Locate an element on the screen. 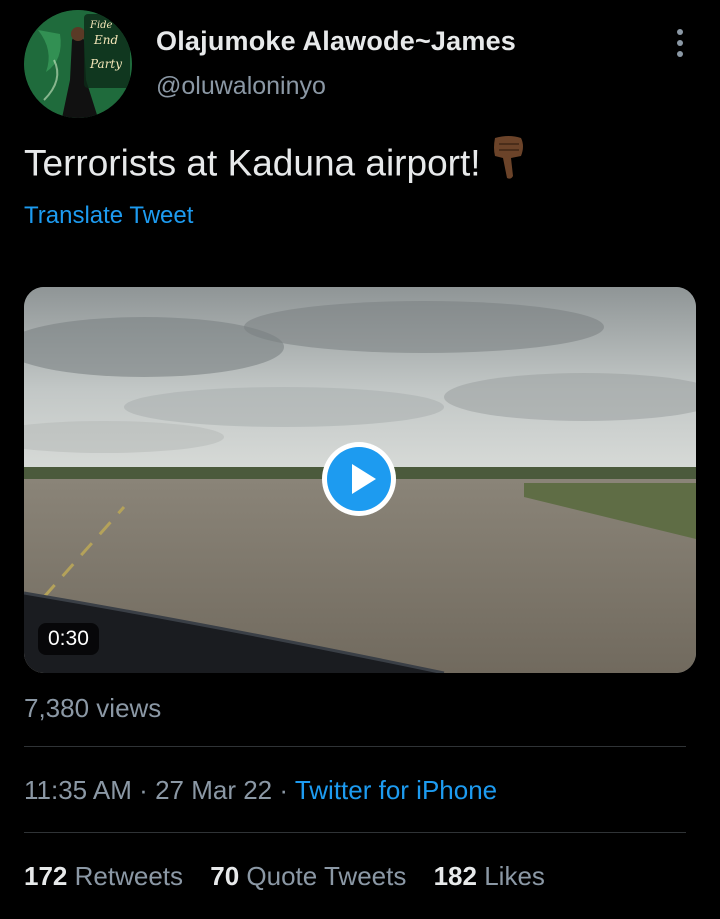  tweet-text-body: Terrorists at Kaduna airport! is located at coordinates (252, 163).